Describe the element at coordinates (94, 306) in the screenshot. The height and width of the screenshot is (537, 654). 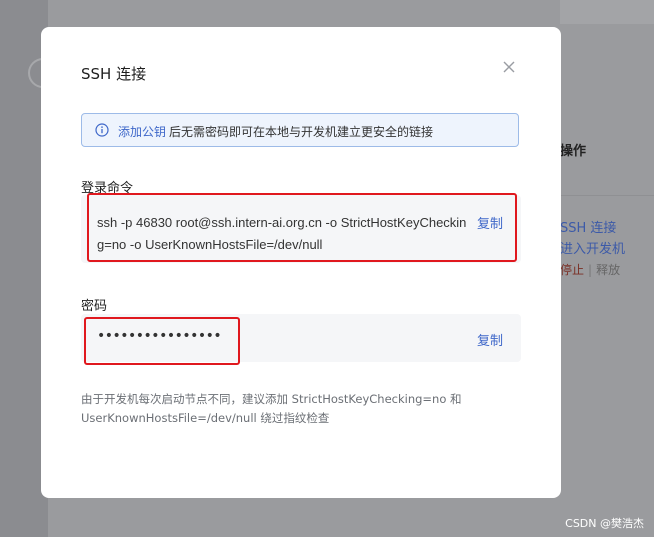
I see `password-label: 密码` at that location.